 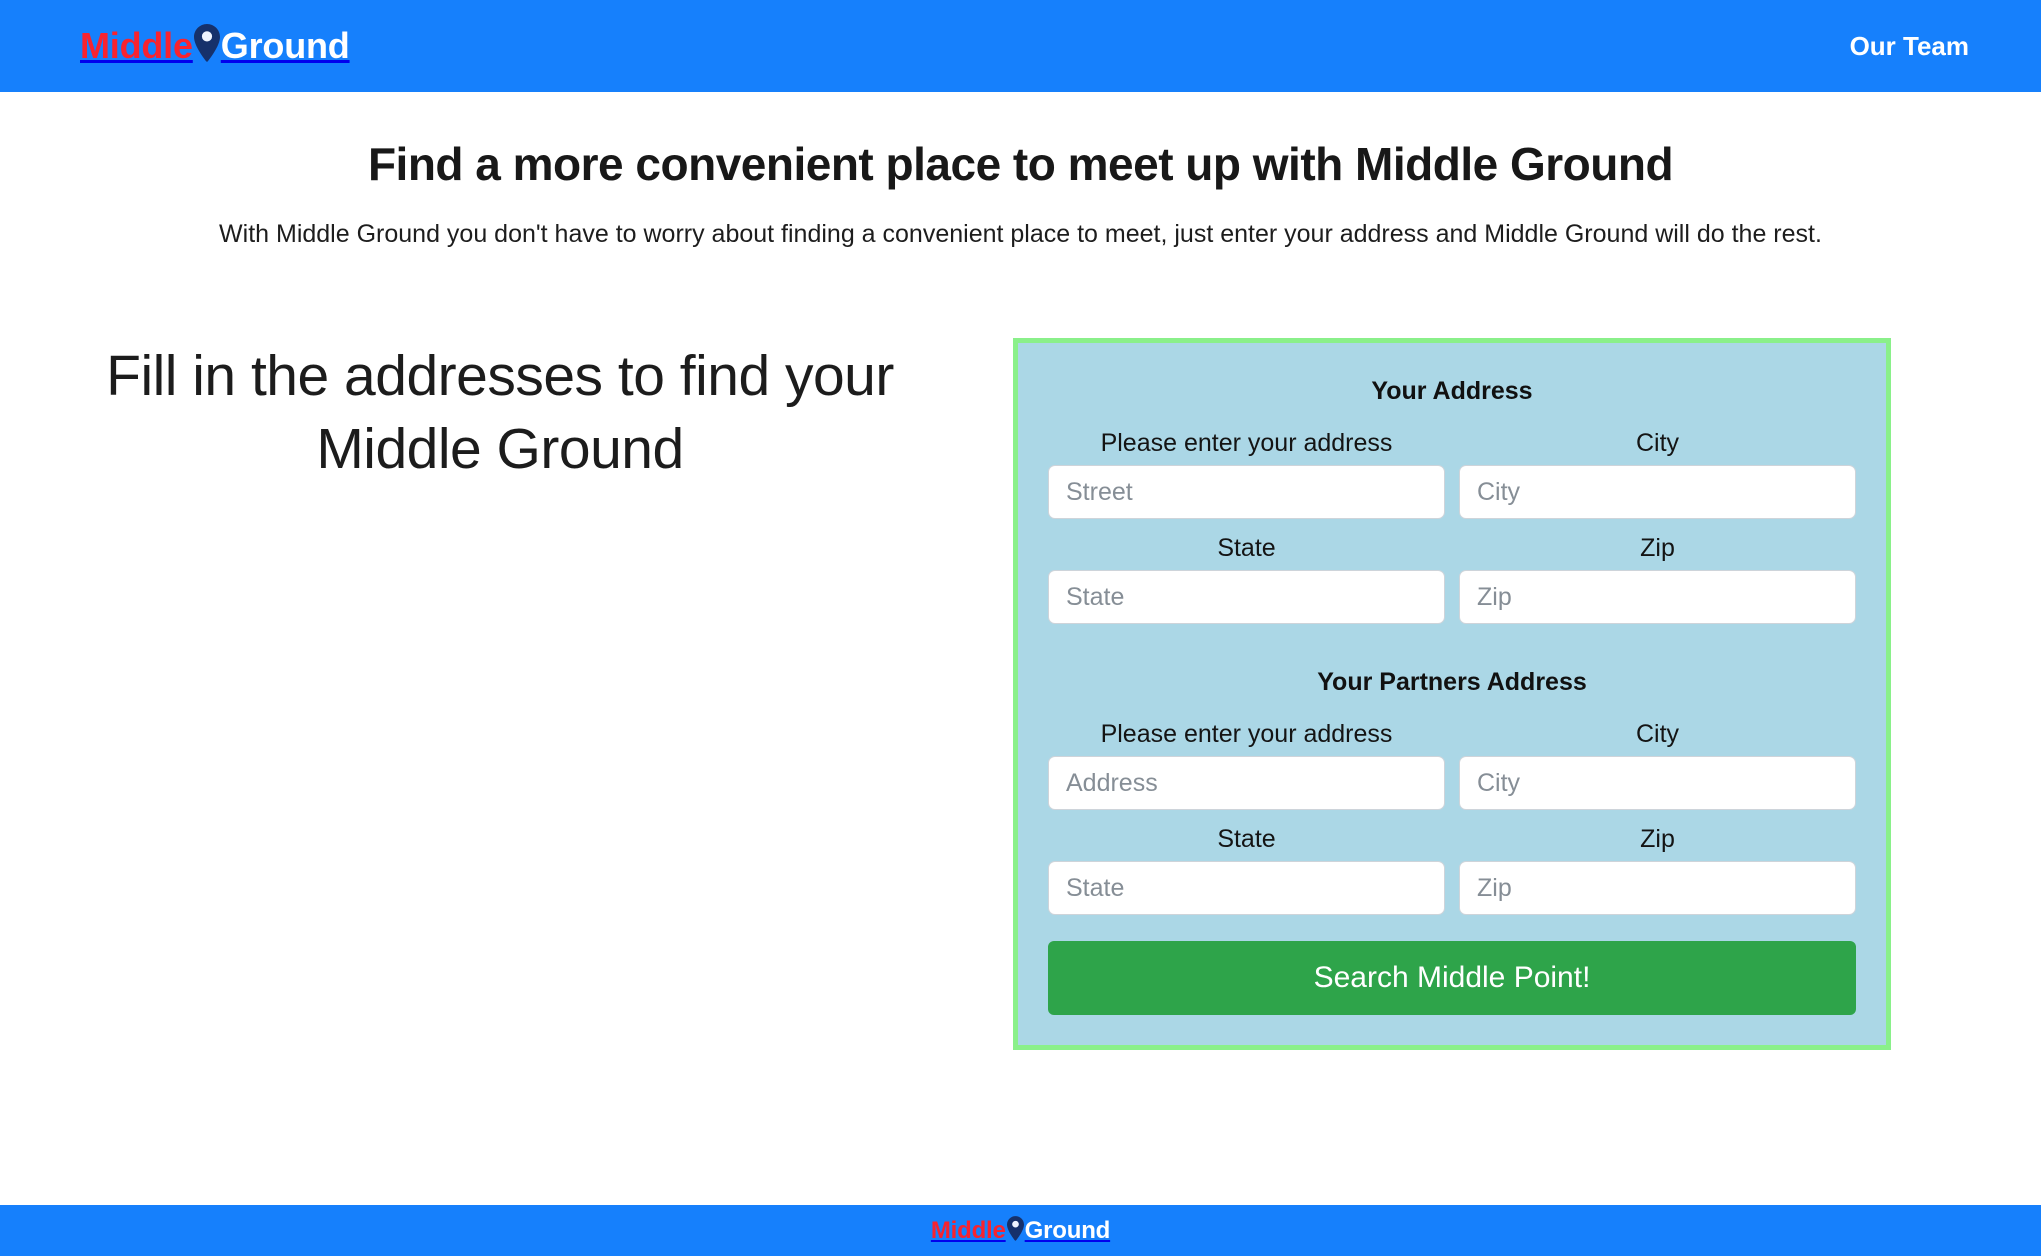 I want to click on section-title-partners-address: Your Partners Address, so click(x=1452, y=682).